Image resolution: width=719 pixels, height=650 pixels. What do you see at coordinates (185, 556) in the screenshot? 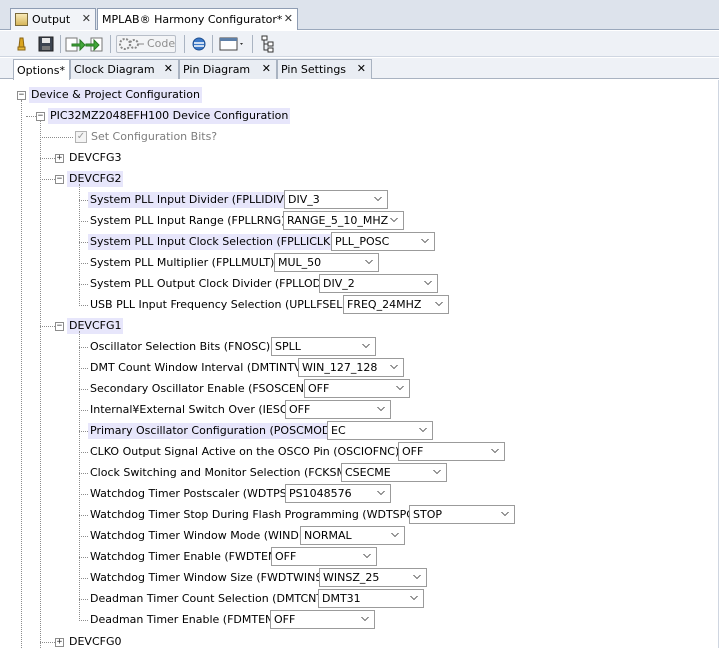
I see `option-label: Watchdog Timer Enable (FWDTEN)` at bounding box center [185, 556].